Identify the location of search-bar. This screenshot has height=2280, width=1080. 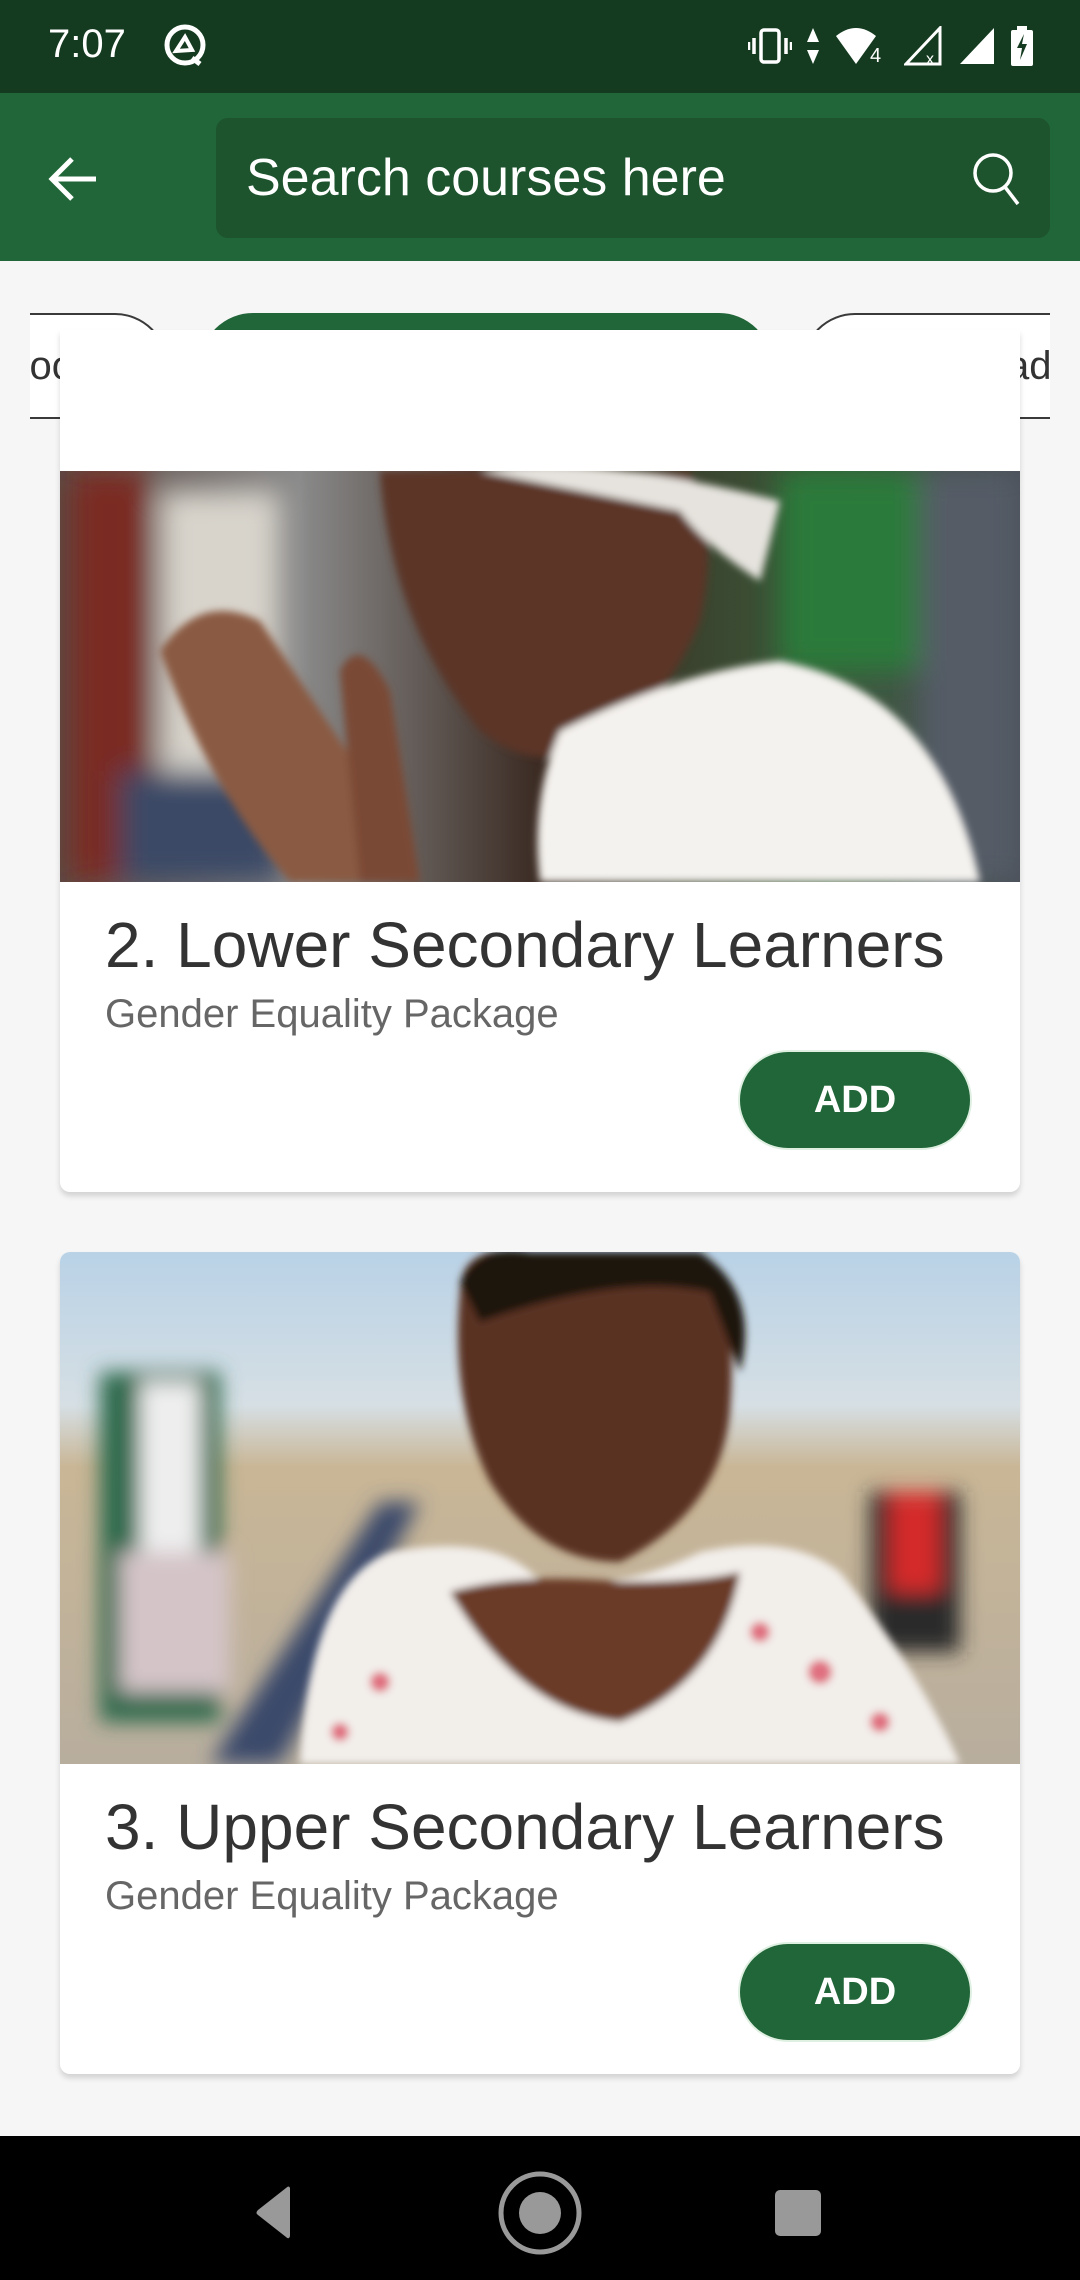
(633, 178).